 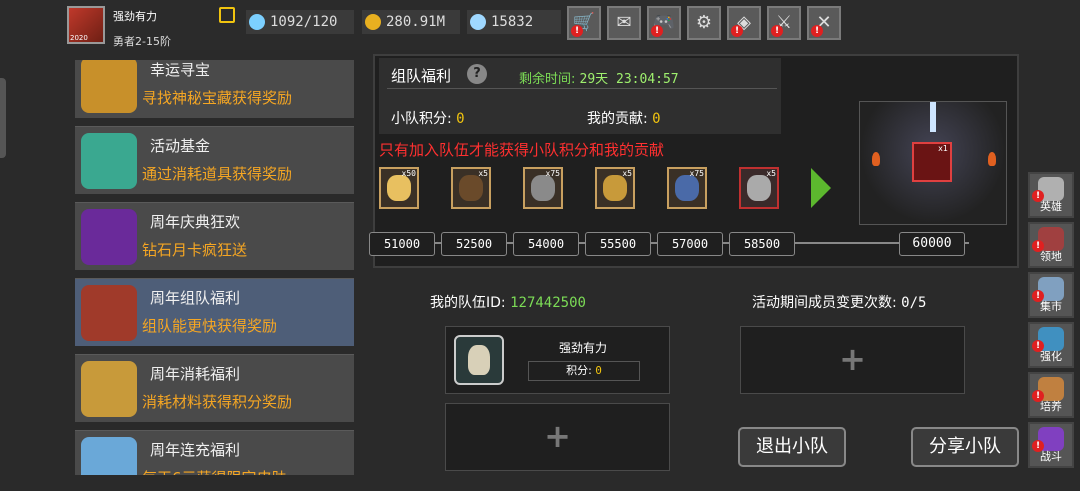 I want to click on gold-chest-icon, so click(x=109, y=389).